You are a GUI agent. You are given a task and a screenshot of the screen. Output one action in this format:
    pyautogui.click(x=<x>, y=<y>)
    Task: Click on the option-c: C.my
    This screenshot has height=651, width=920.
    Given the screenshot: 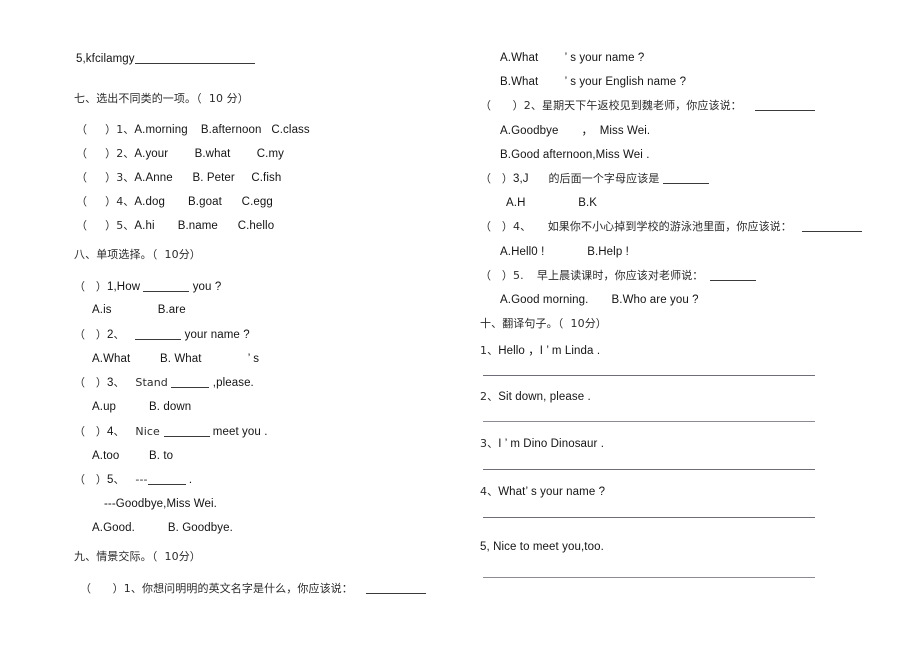 What is the action you would take?
    pyautogui.click(x=270, y=154)
    